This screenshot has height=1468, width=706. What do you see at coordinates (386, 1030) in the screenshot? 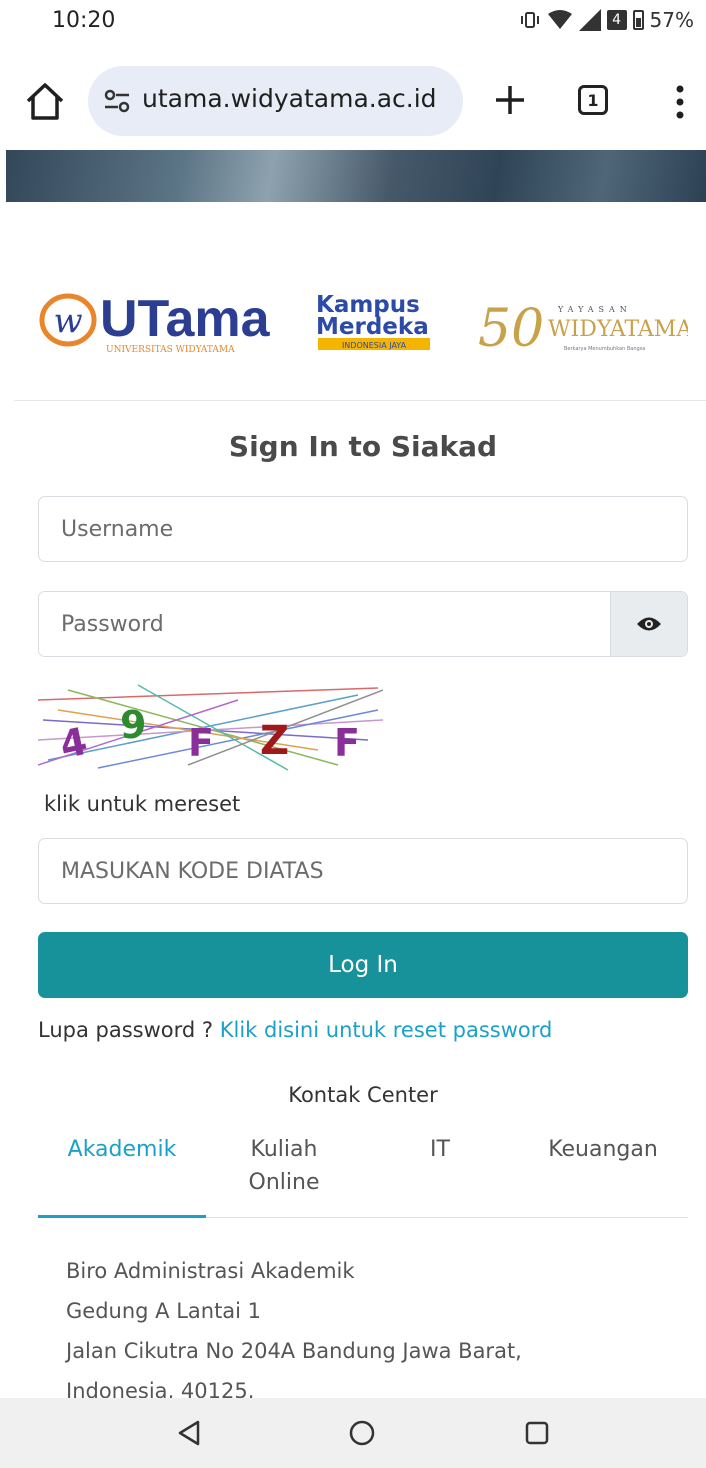
I see `reset-password-link: Klik disini untuk reset password` at bounding box center [386, 1030].